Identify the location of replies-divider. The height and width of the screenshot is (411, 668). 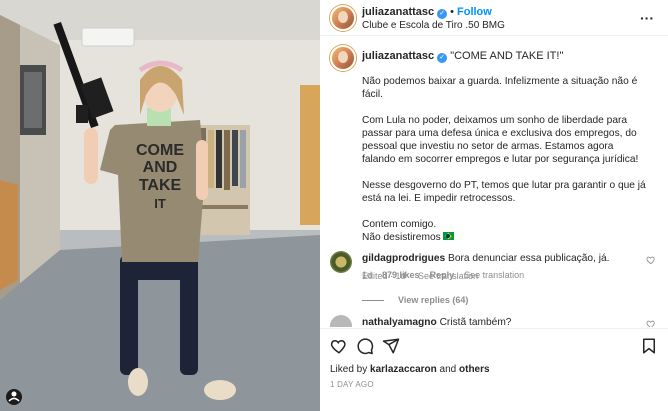
(373, 301).